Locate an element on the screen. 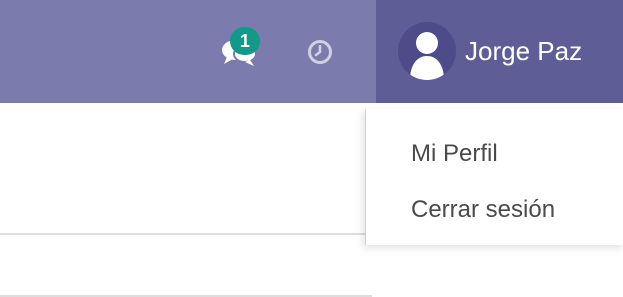 Image resolution: width=623 pixels, height=297 pixels. unread-messages-badge: 1 is located at coordinates (245, 41).